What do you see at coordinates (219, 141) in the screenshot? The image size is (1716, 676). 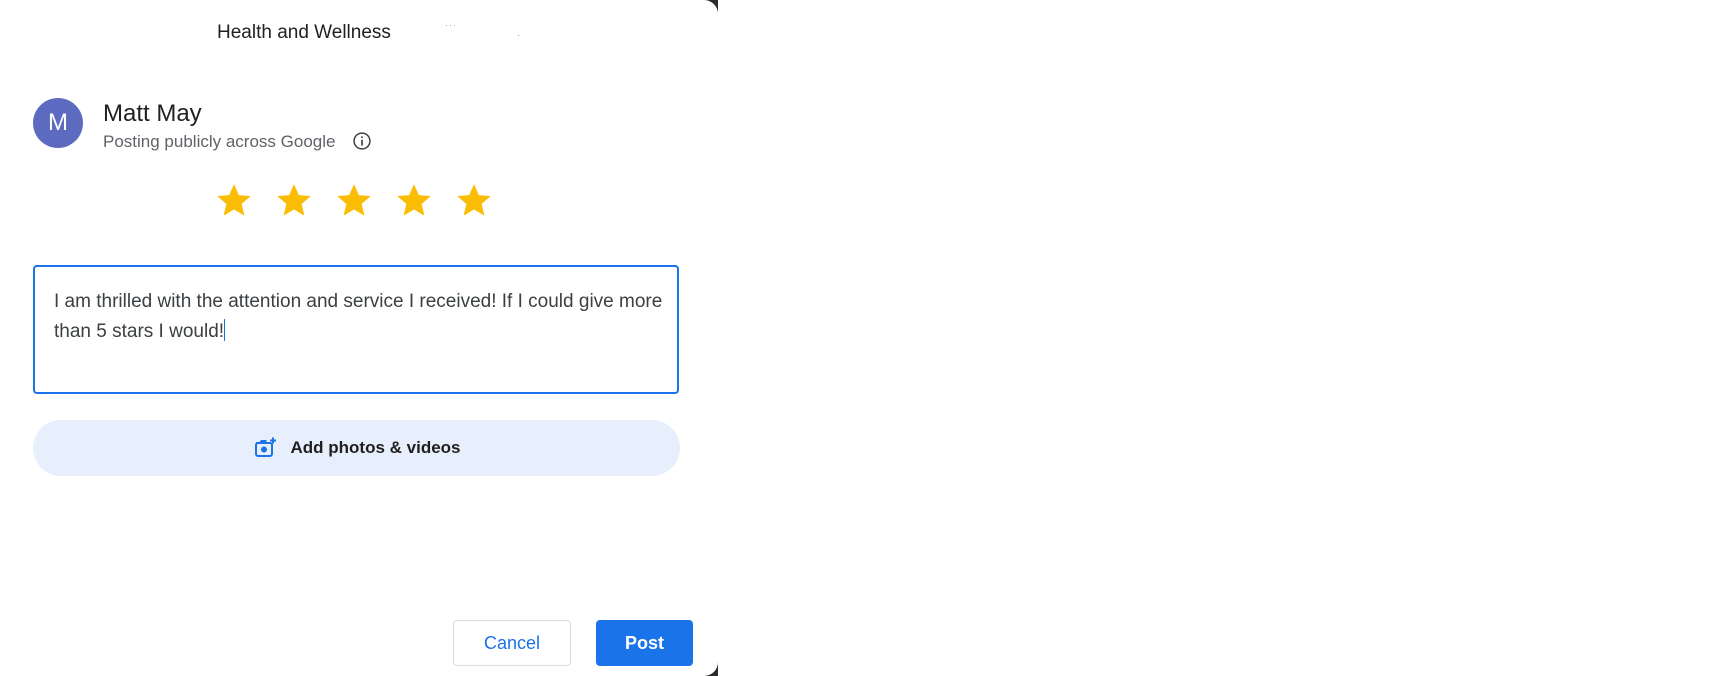 I see `posting-note: Posting publicly across Google` at bounding box center [219, 141].